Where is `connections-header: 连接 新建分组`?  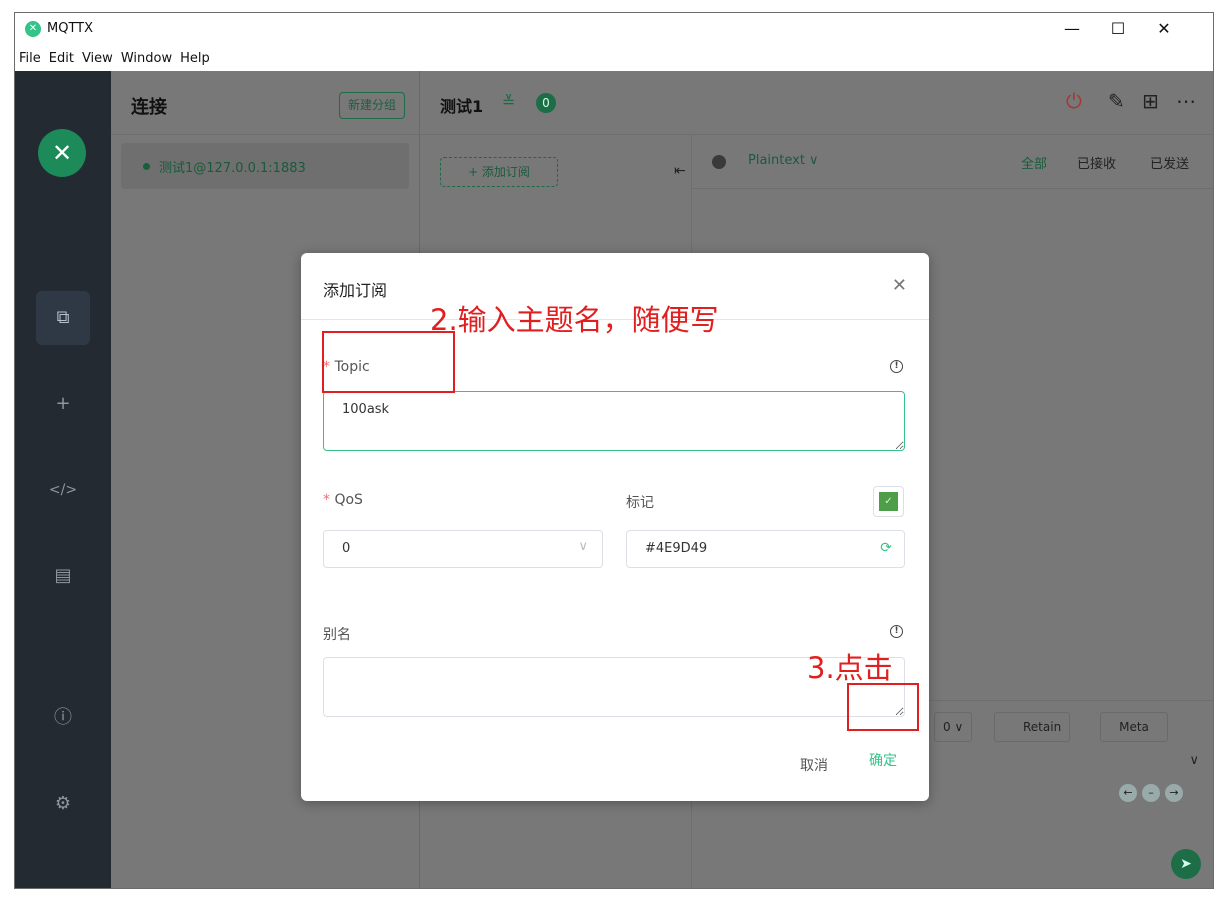
connections-header: 连接 新建分组 is located at coordinates (265, 103).